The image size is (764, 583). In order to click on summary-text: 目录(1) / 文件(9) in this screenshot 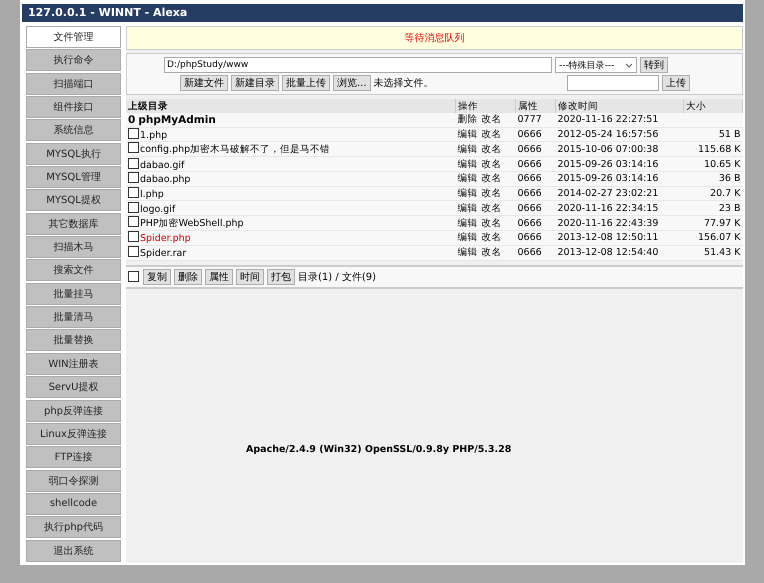, I will do `click(337, 277)`.